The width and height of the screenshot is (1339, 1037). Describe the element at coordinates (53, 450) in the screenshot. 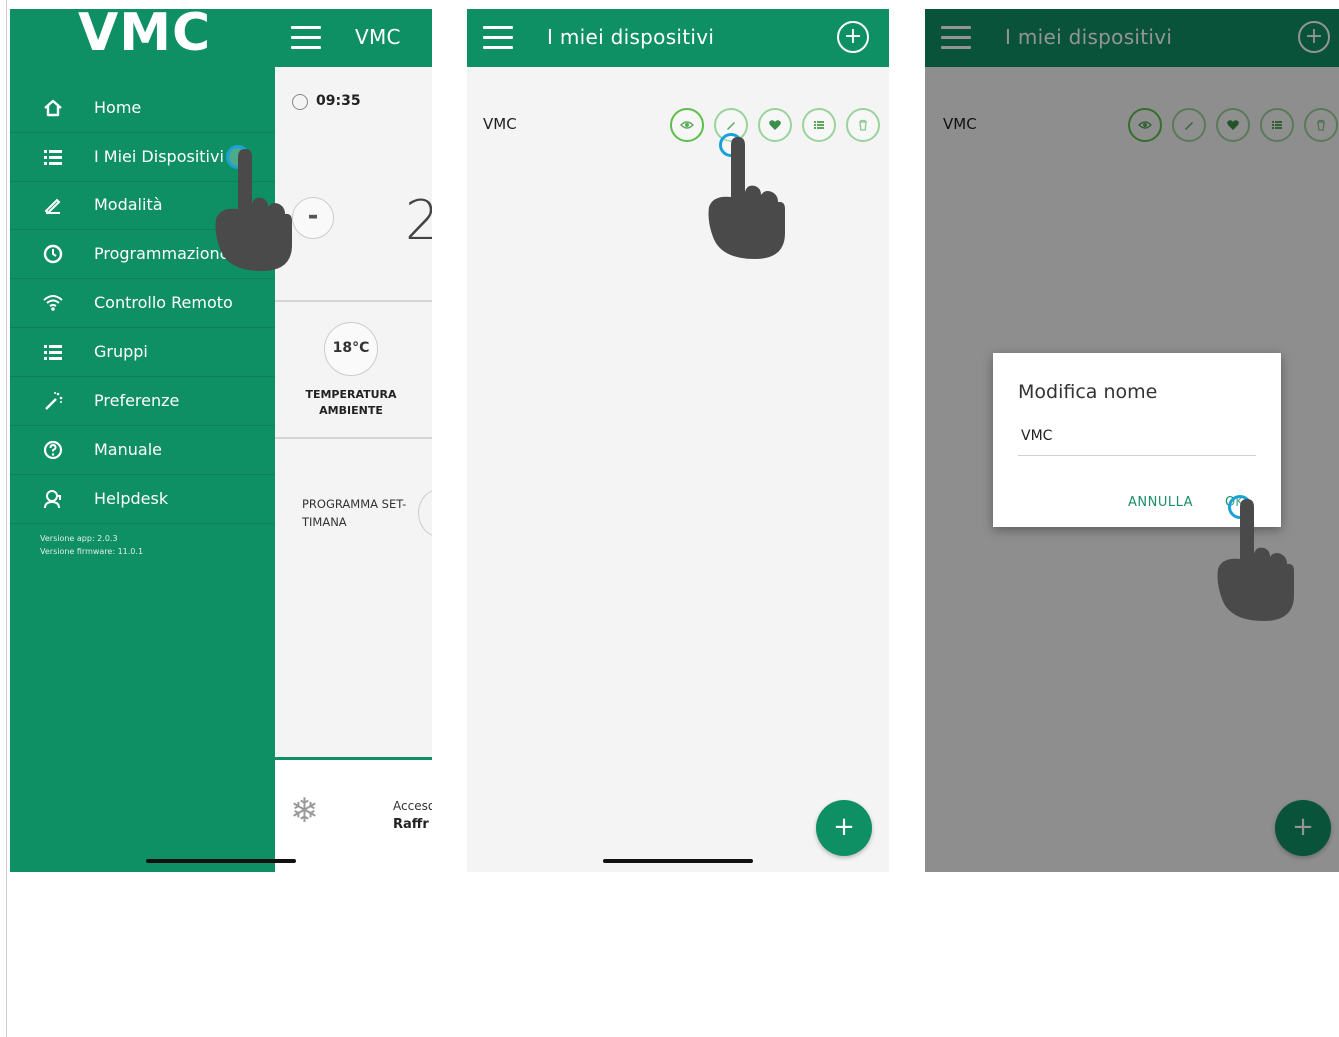

I see `help-icon` at that location.